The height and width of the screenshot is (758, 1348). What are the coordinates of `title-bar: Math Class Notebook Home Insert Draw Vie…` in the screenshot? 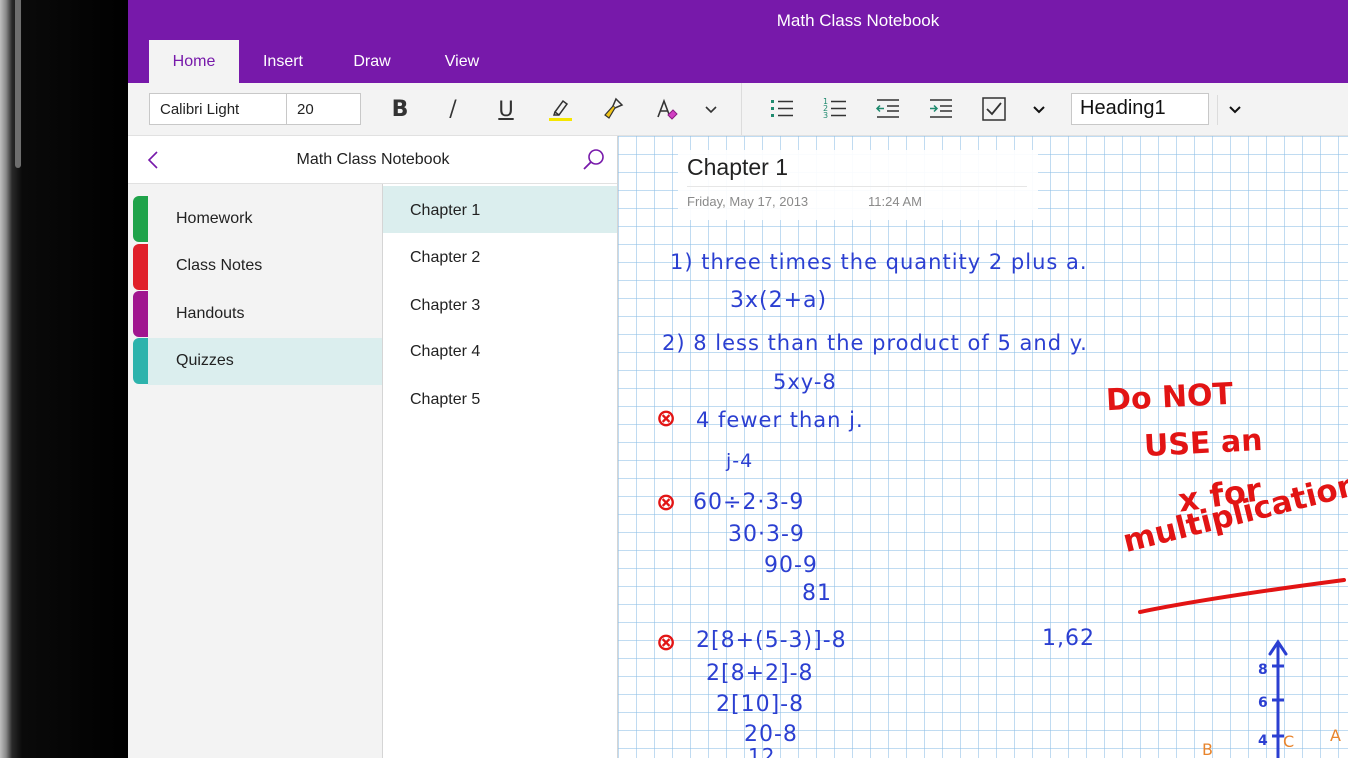 It's located at (738, 41).